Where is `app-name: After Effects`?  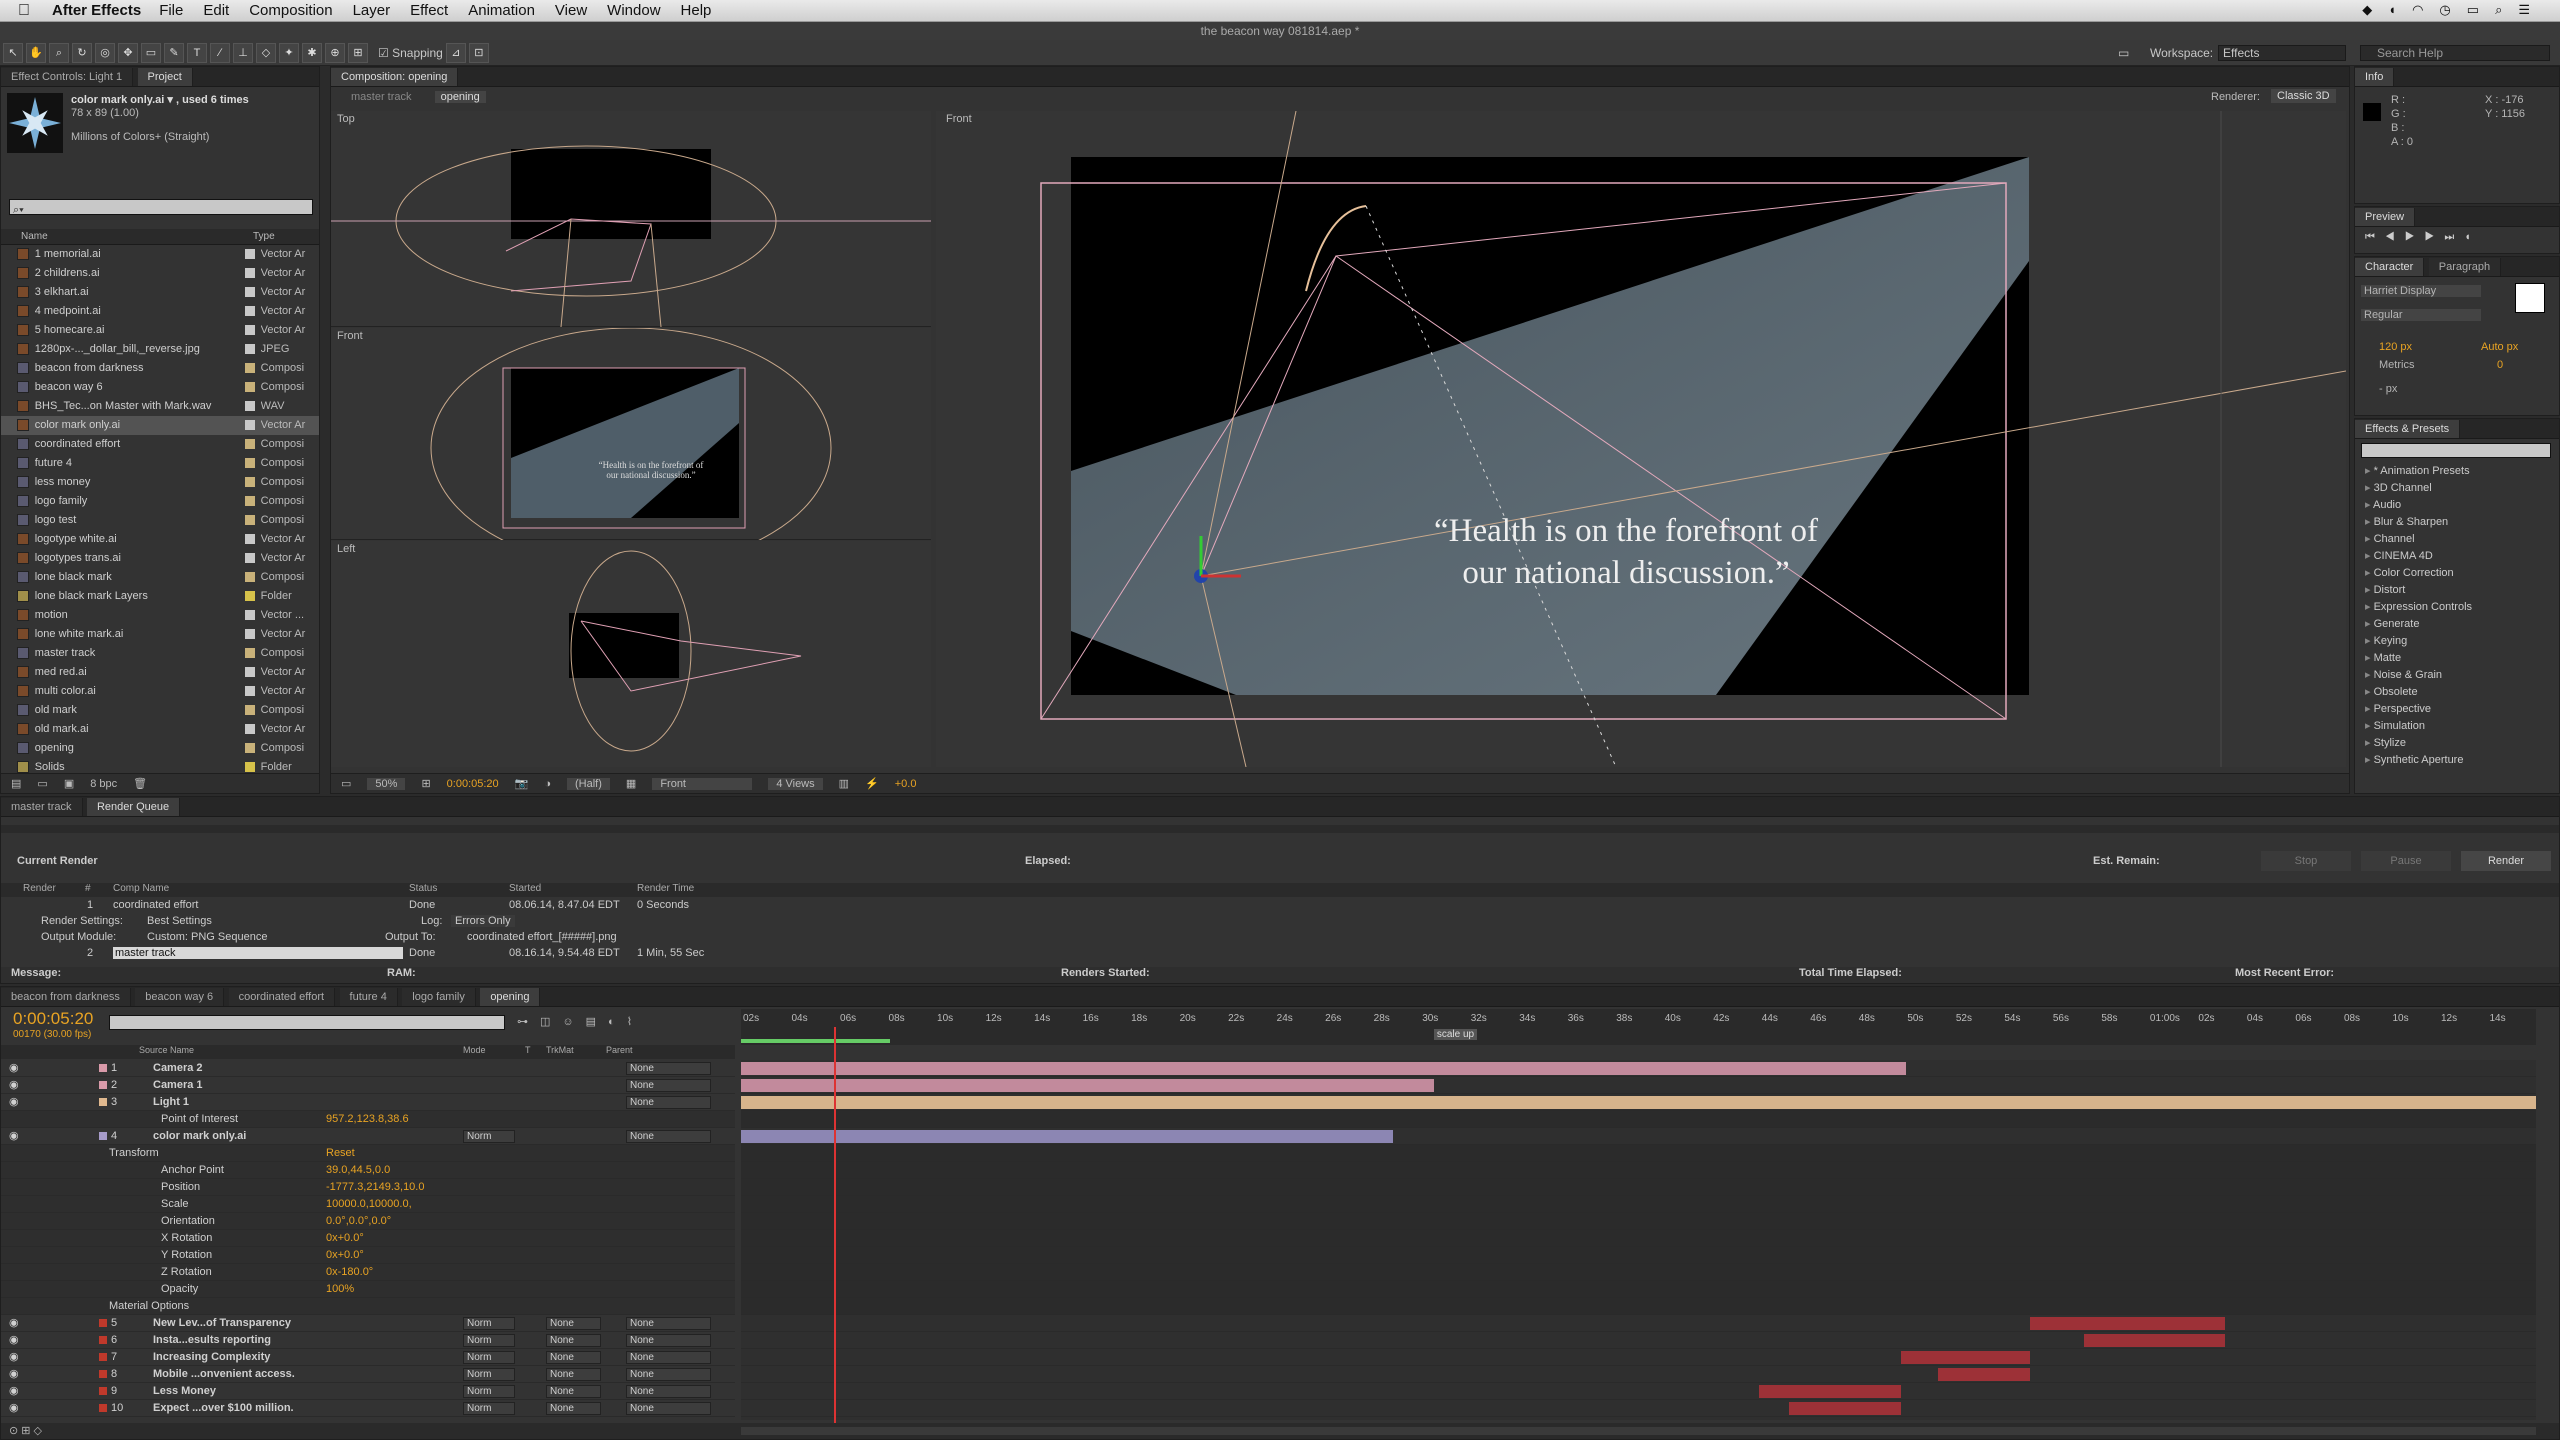 app-name: After Effects is located at coordinates (96, 10).